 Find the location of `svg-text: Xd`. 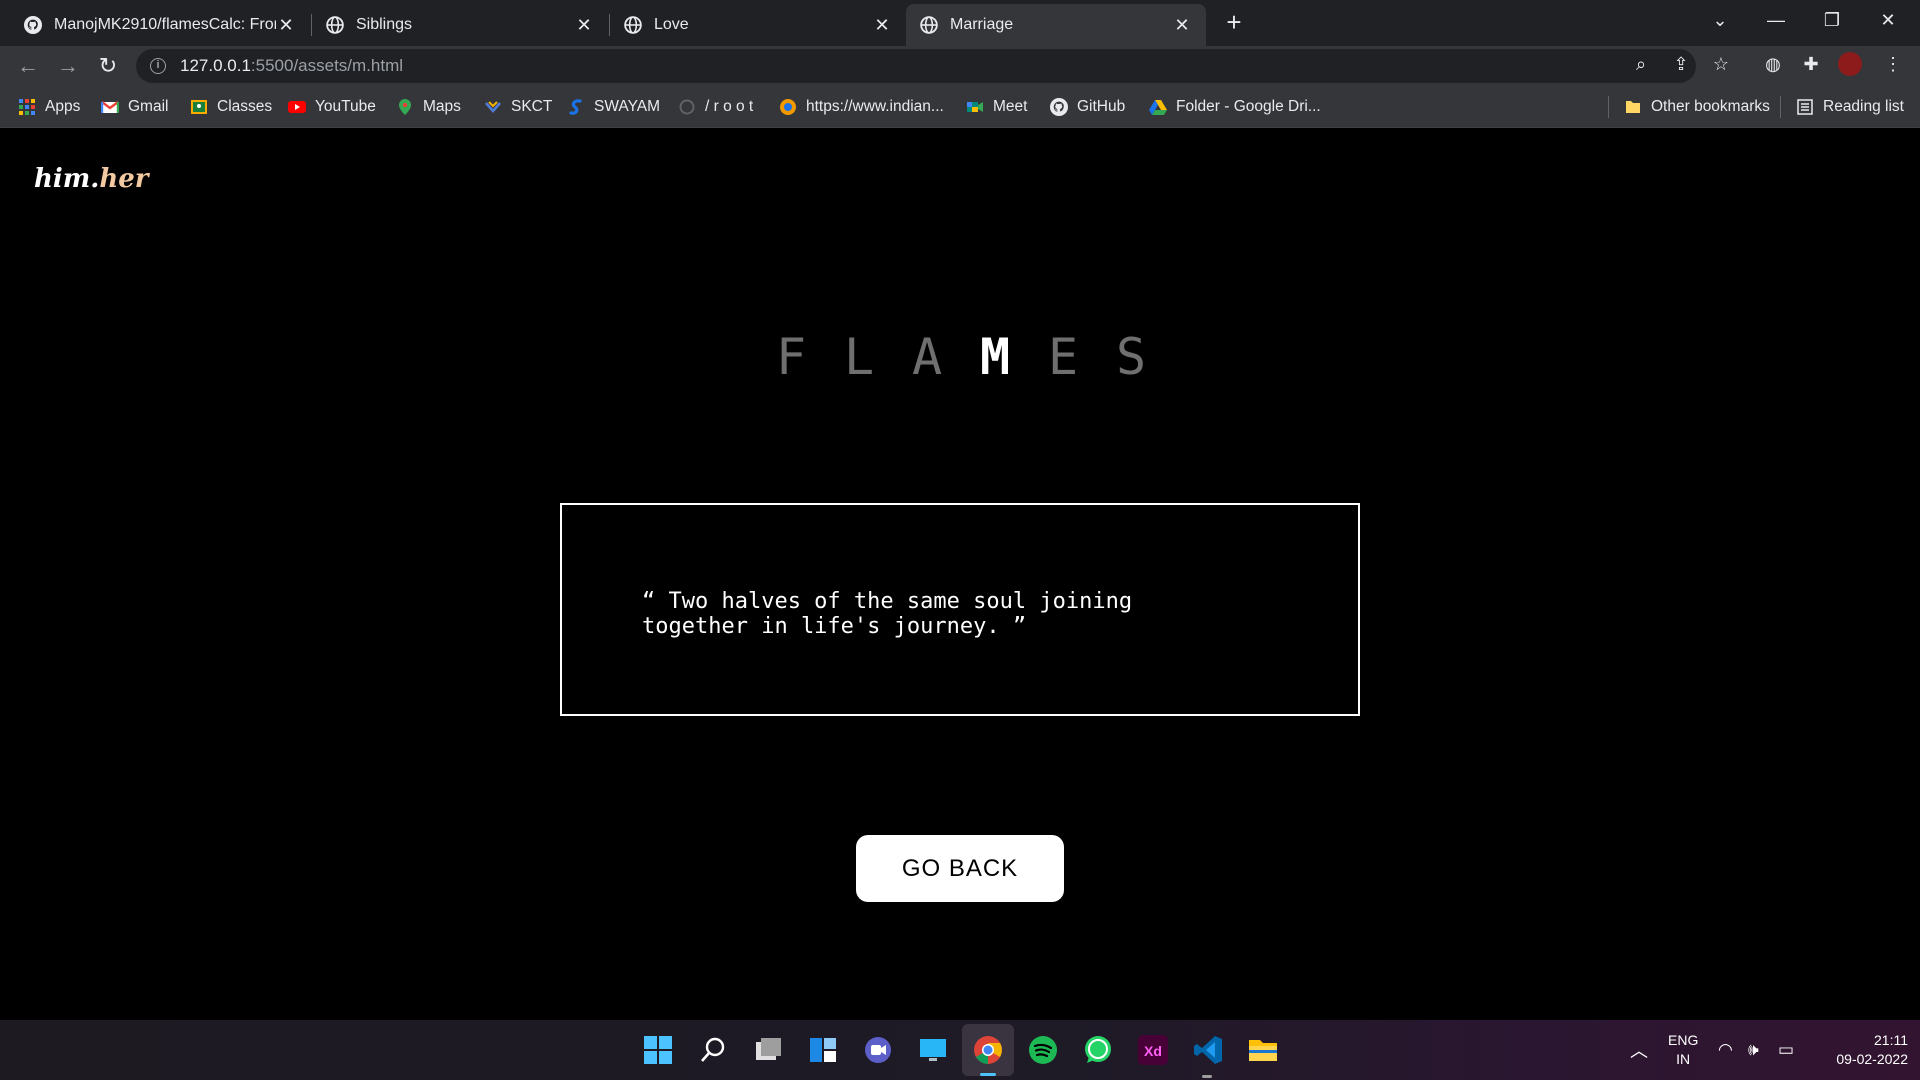

svg-text: Xd is located at coordinates (1153, 1051).